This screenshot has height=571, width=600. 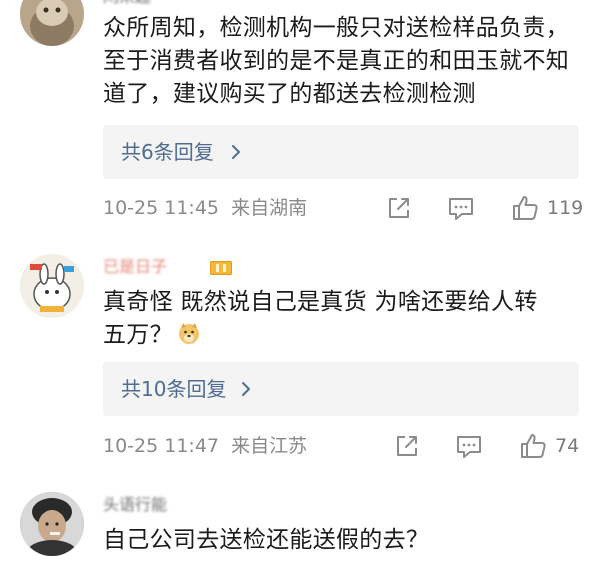 I want to click on replies-button: 共10条回复, so click(x=341, y=389).